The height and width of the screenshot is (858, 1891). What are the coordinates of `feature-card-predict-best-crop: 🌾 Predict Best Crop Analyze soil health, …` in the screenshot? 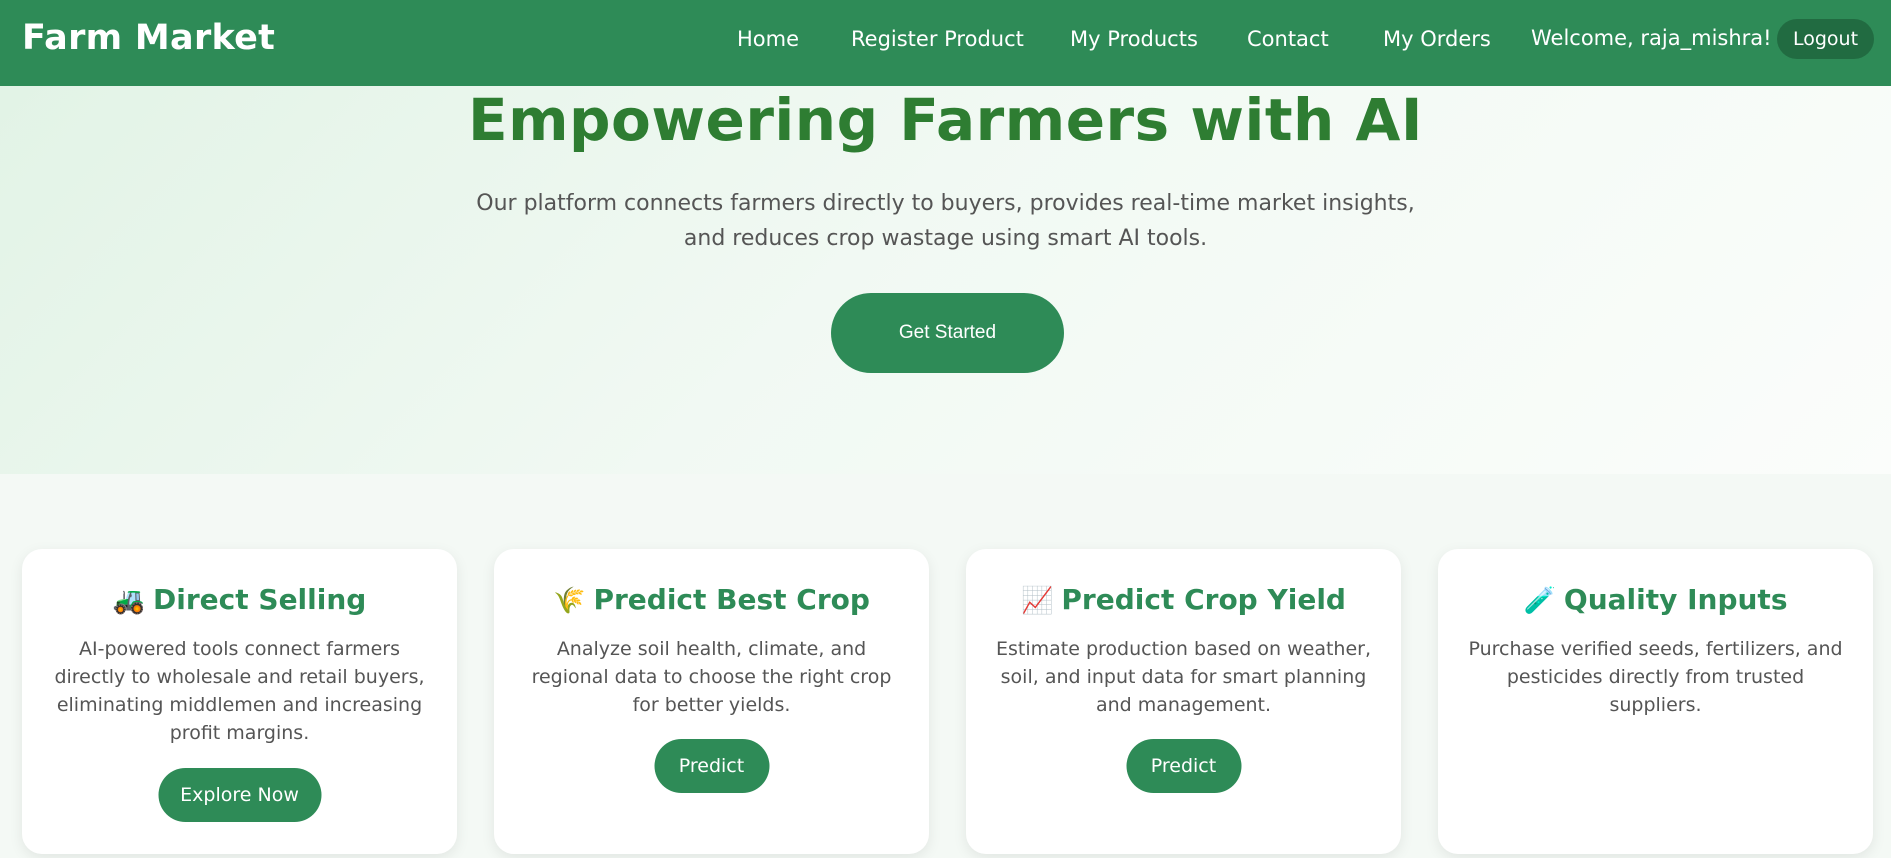 It's located at (711, 701).